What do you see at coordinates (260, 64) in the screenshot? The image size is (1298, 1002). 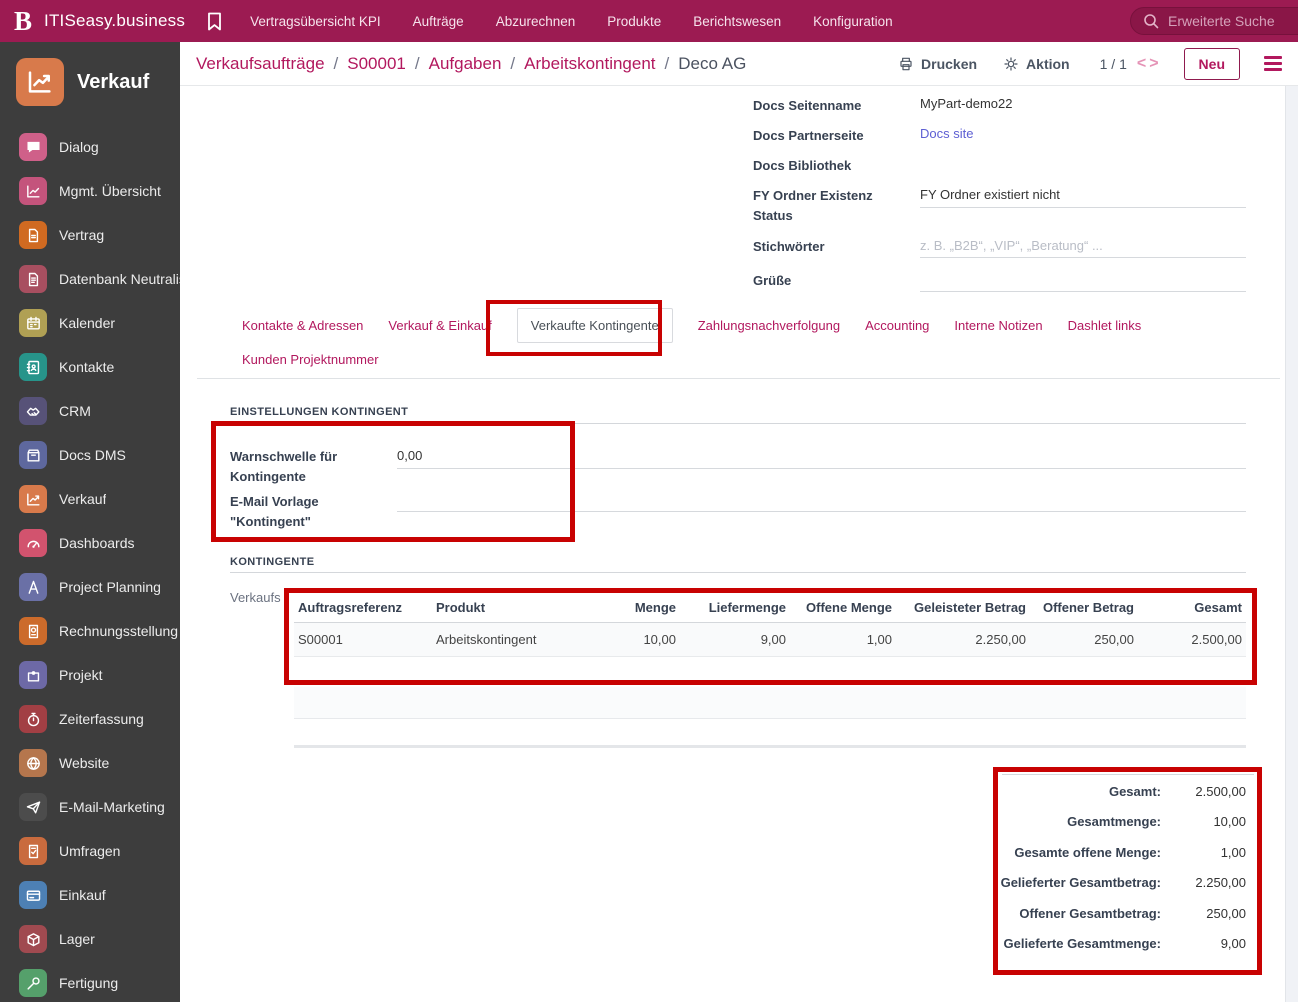 I see `breadcrumb-verkaufsauftraege: Verkaufsaufträge` at bounding box center [260, 64].